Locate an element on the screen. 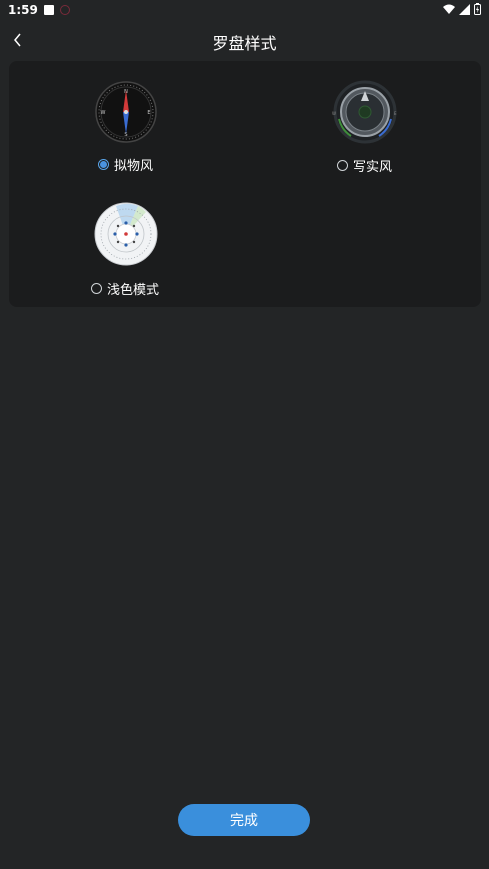 This screenshot has height=869, width=489. battery-icon is located at coordinates (477, 9).